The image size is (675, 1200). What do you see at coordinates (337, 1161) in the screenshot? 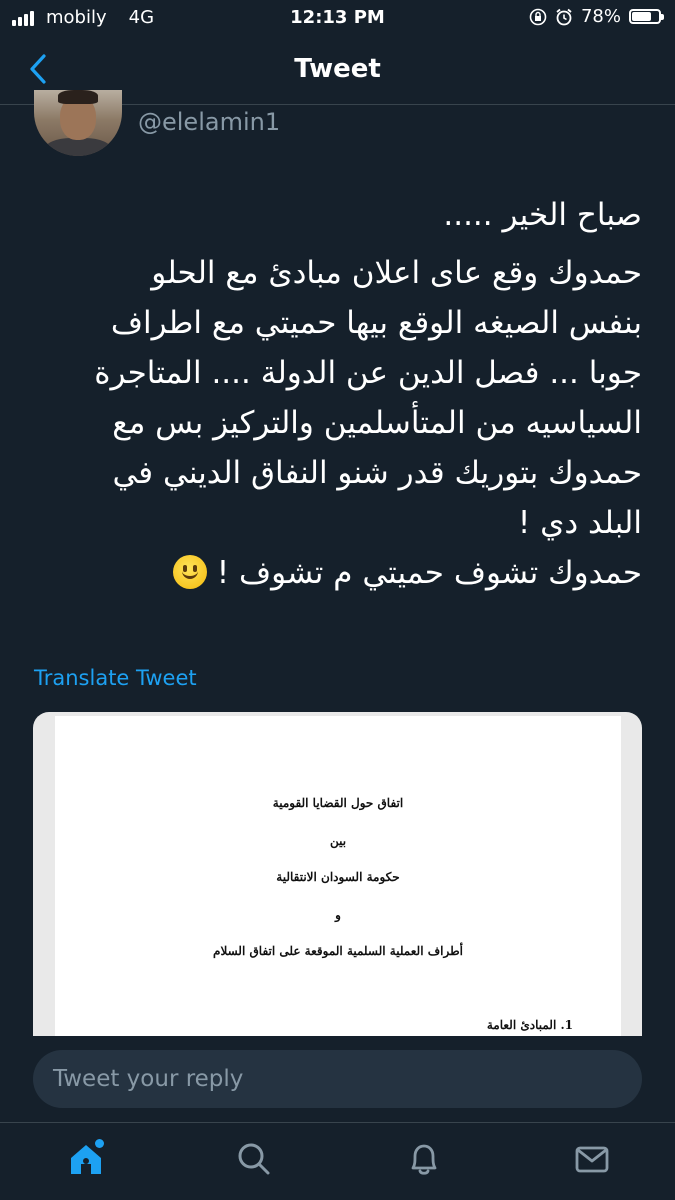
I see `tab-bar` at bounding box center [337, 1161].